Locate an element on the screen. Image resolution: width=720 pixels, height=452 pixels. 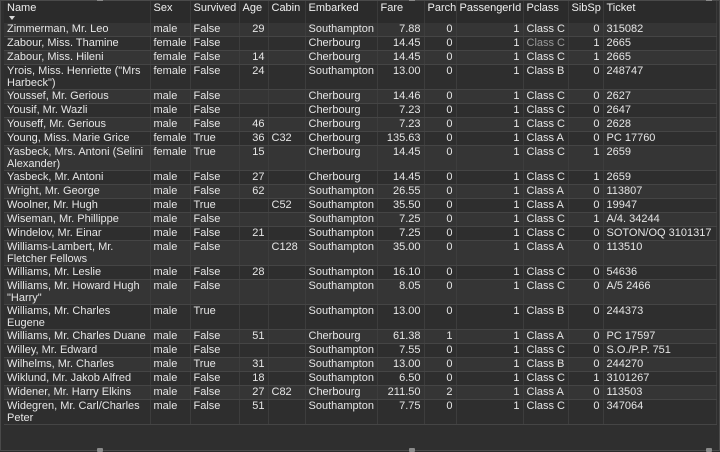
cell-name: Woolner, Mr. Hugh is located at coordinates (77, 205).